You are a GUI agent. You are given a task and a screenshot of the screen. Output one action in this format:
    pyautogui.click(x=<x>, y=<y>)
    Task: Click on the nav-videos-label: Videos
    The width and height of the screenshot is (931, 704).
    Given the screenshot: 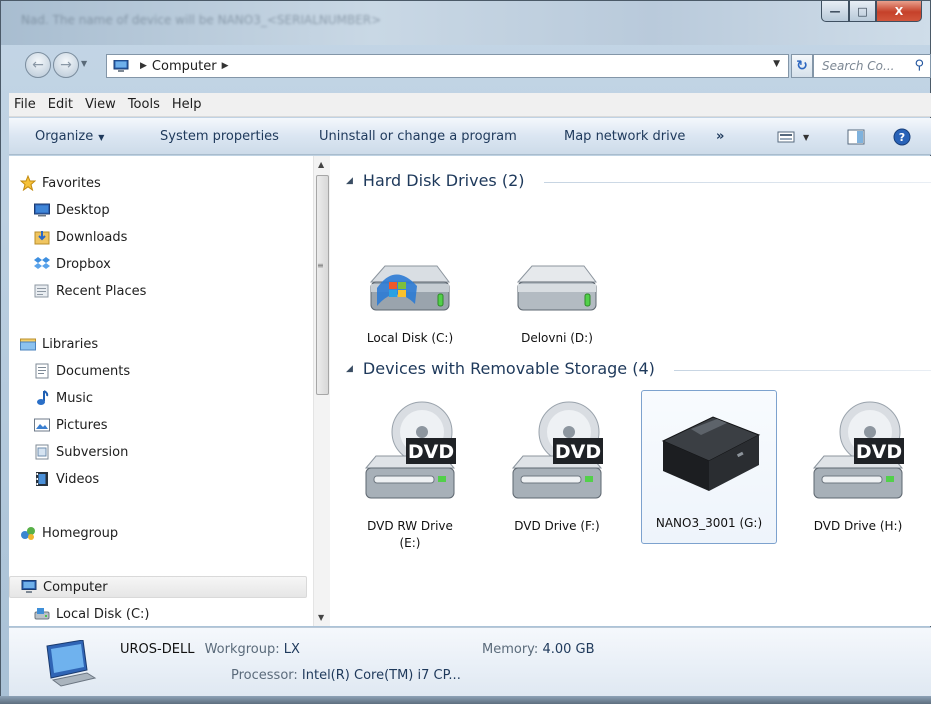 What is the action you would take?
    pyautogui.click(x=78, y=479)
    